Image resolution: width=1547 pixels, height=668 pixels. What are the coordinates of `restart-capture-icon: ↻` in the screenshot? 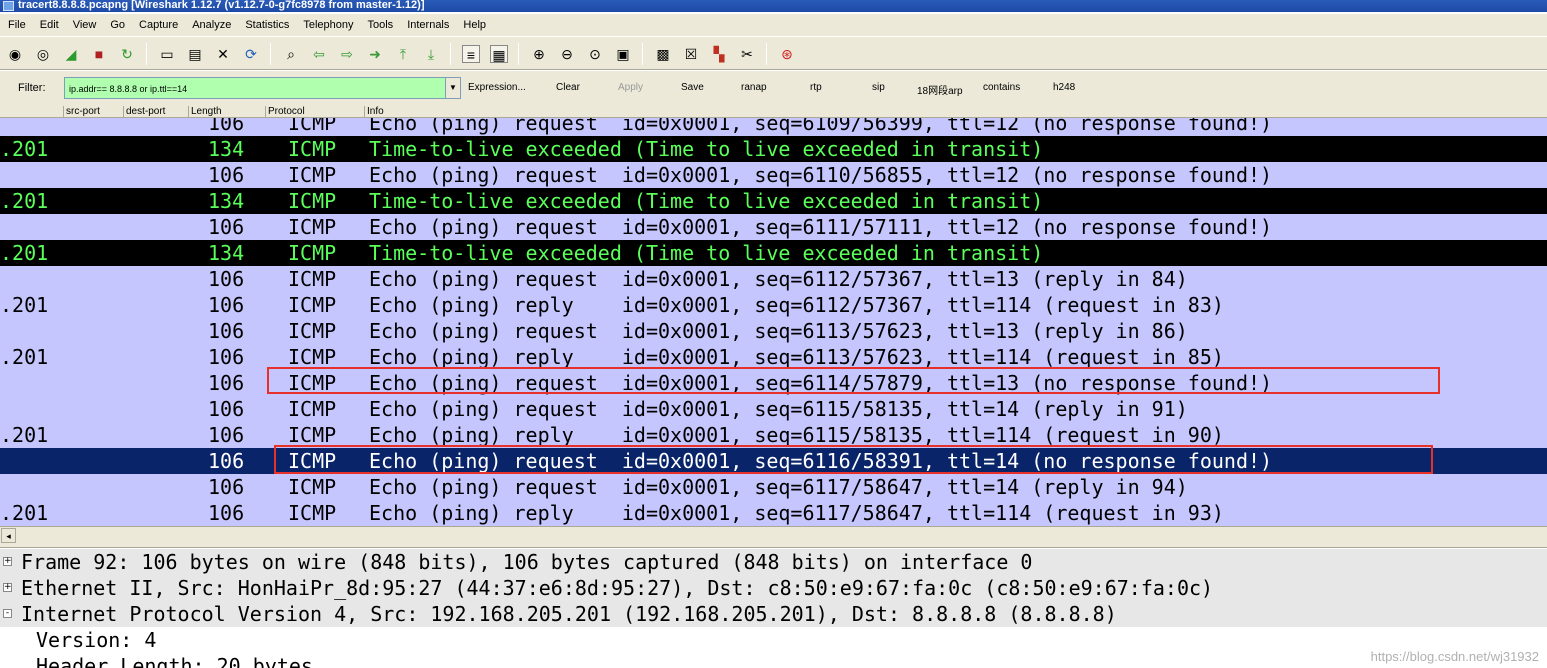 It's located at (127, 54).